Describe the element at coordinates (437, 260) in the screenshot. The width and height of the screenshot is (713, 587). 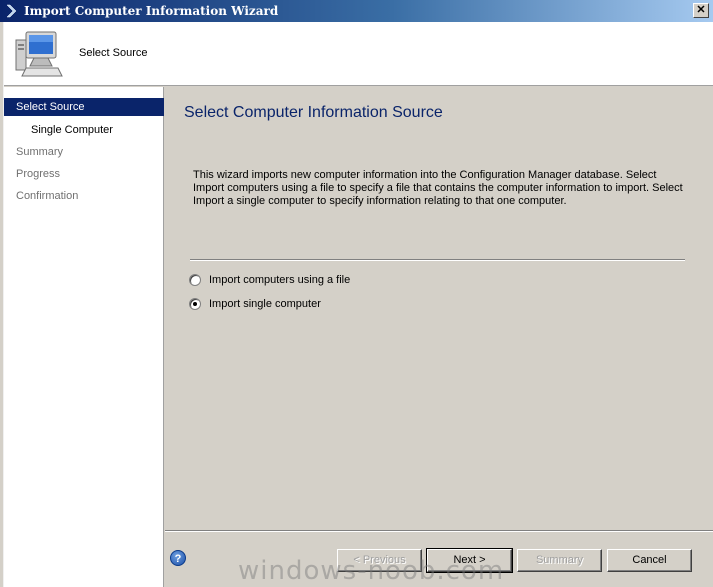
I see `content-divider` at that location.